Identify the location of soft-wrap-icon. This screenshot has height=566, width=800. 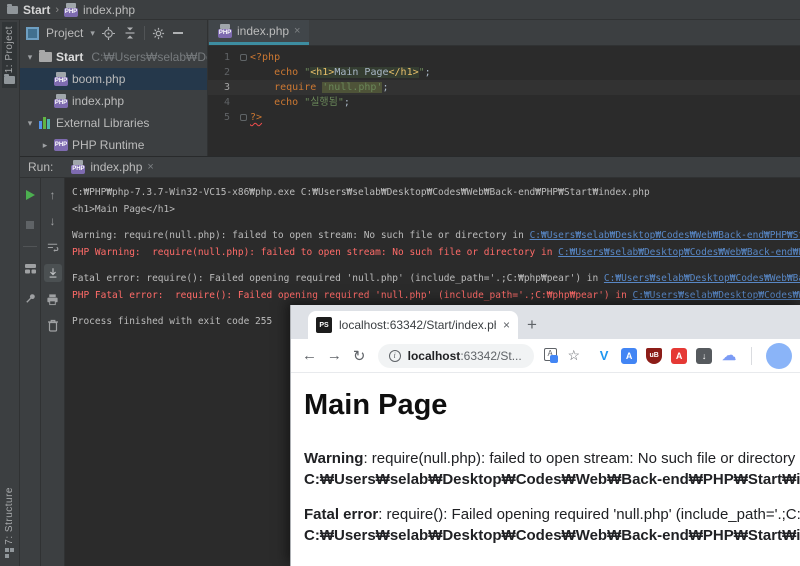
(53, 247).